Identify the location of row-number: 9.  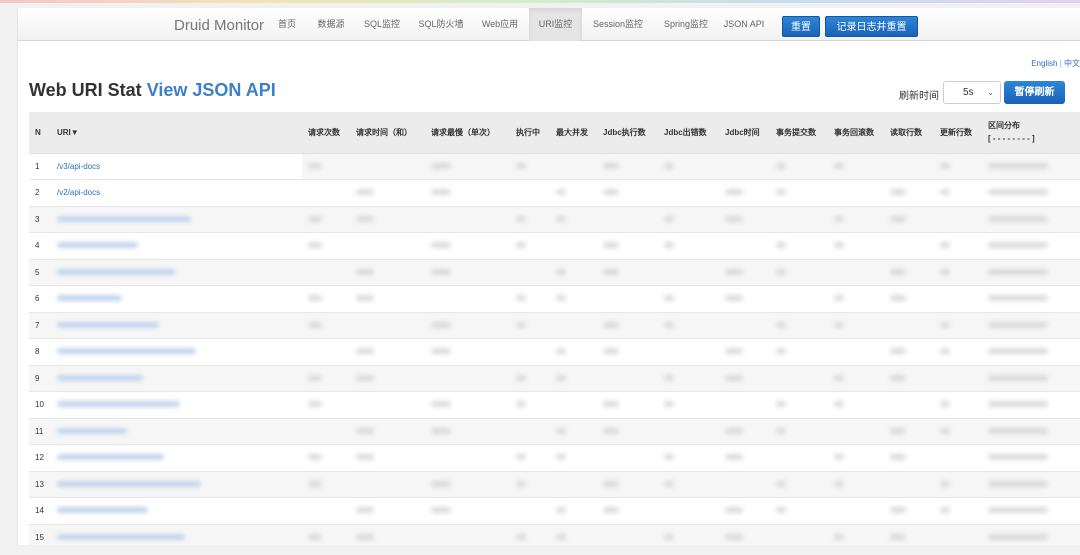
(40, 378).